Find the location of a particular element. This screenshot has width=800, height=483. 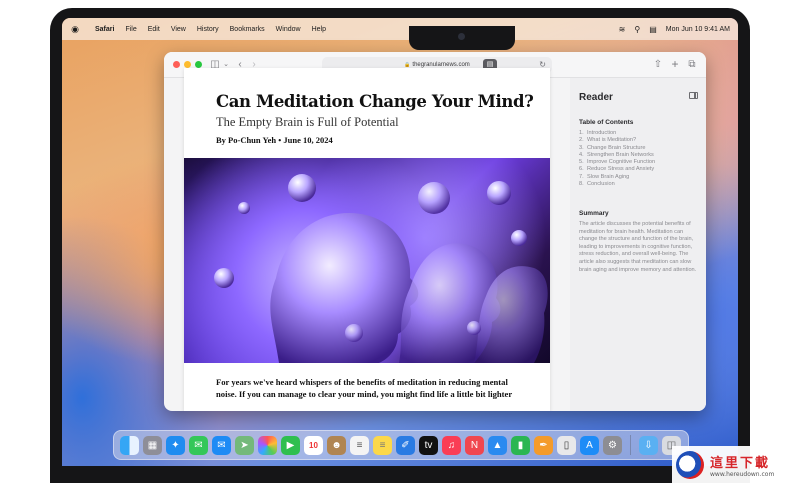

toc-item: 4. Strengthen Brain Networks is located at coordinates (617, 155).